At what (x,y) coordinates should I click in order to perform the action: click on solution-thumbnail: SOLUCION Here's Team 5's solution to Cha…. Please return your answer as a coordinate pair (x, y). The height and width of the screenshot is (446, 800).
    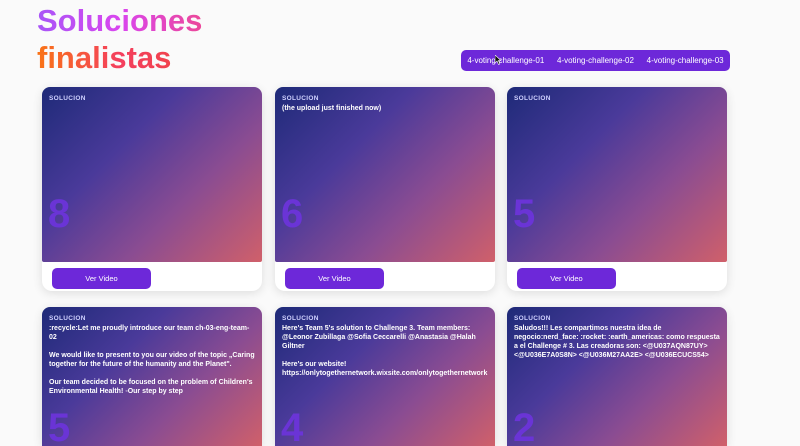
    Looking at the image, I should click on (385, 376).